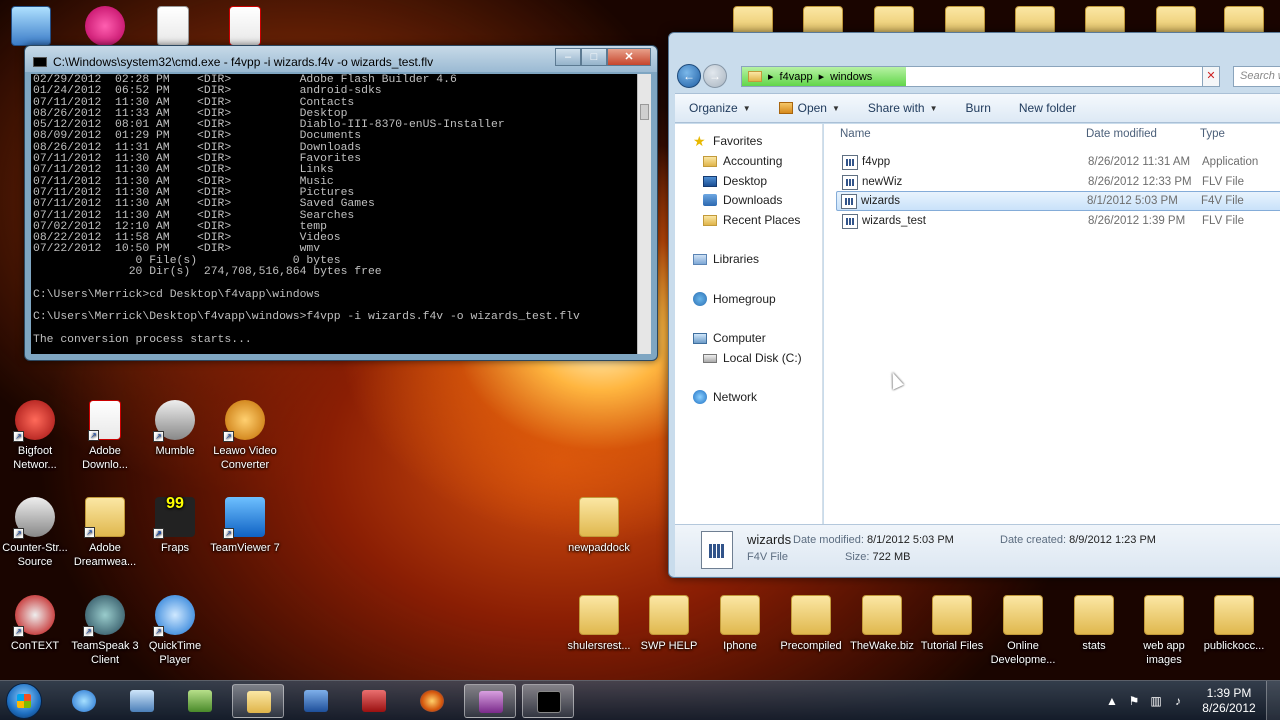 The height and width of the screenshot is (720, 1280). I want to click on taskbar-acrobat, so click(374, 701).